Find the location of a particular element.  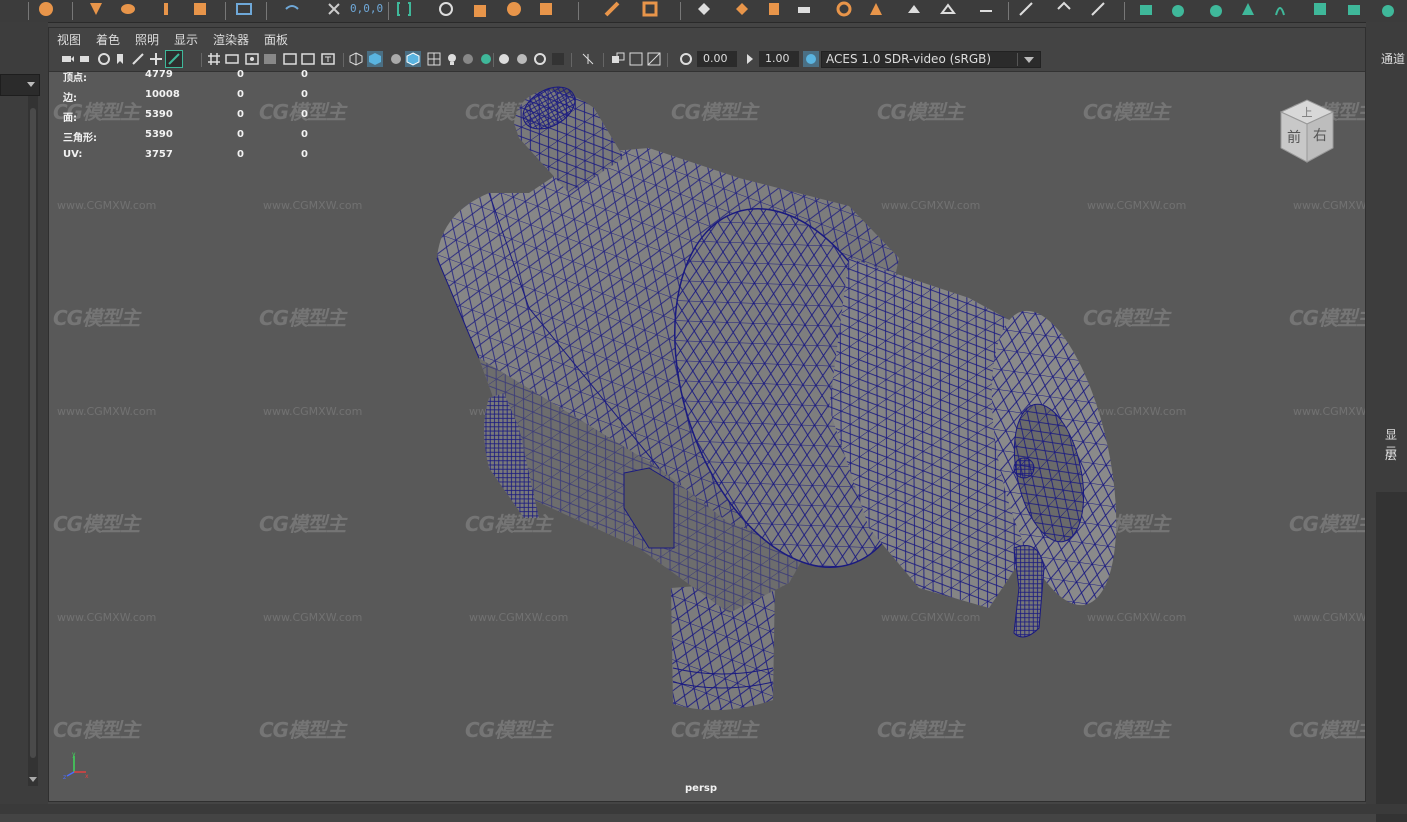

shelf-orange-ball-icon is located at coordinates (514, 9).